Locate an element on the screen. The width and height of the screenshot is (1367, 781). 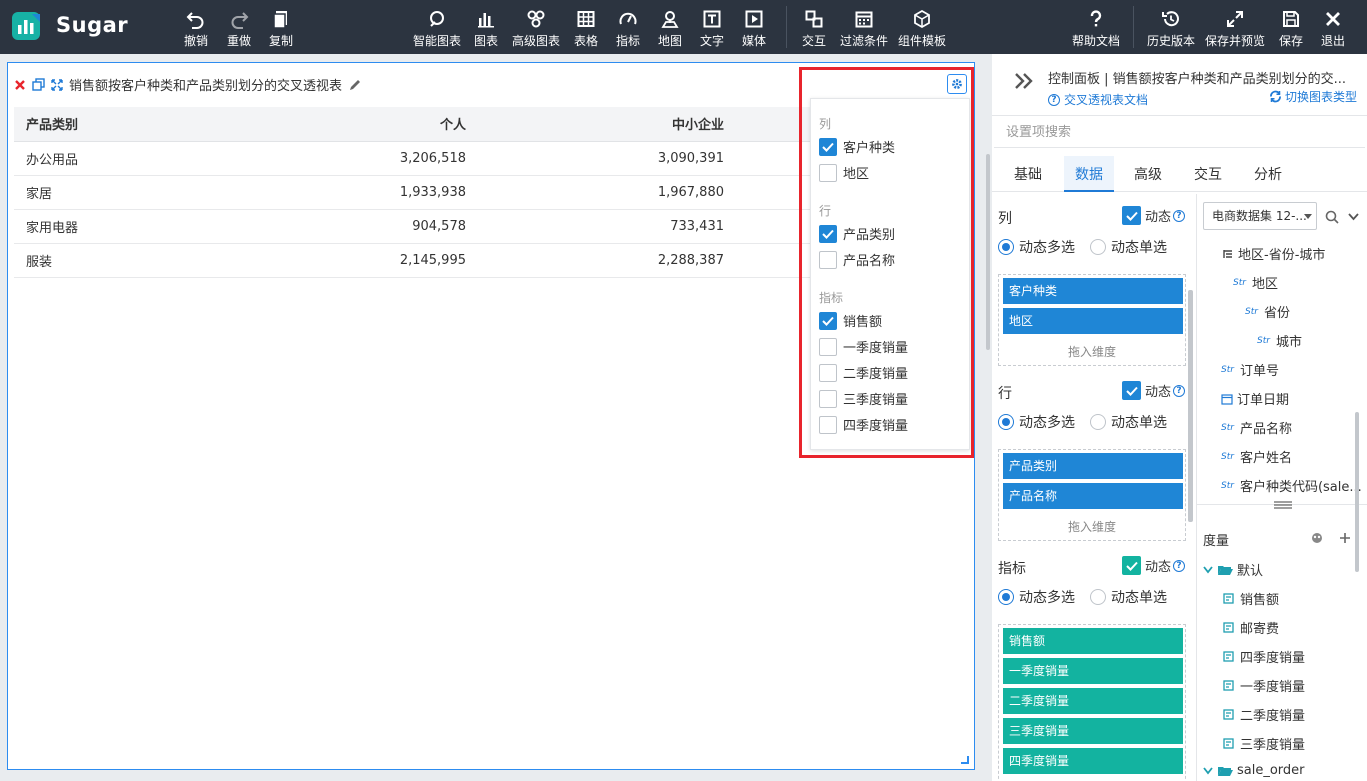
tab-basic: 基础 is located at coordinates (1028, 174).